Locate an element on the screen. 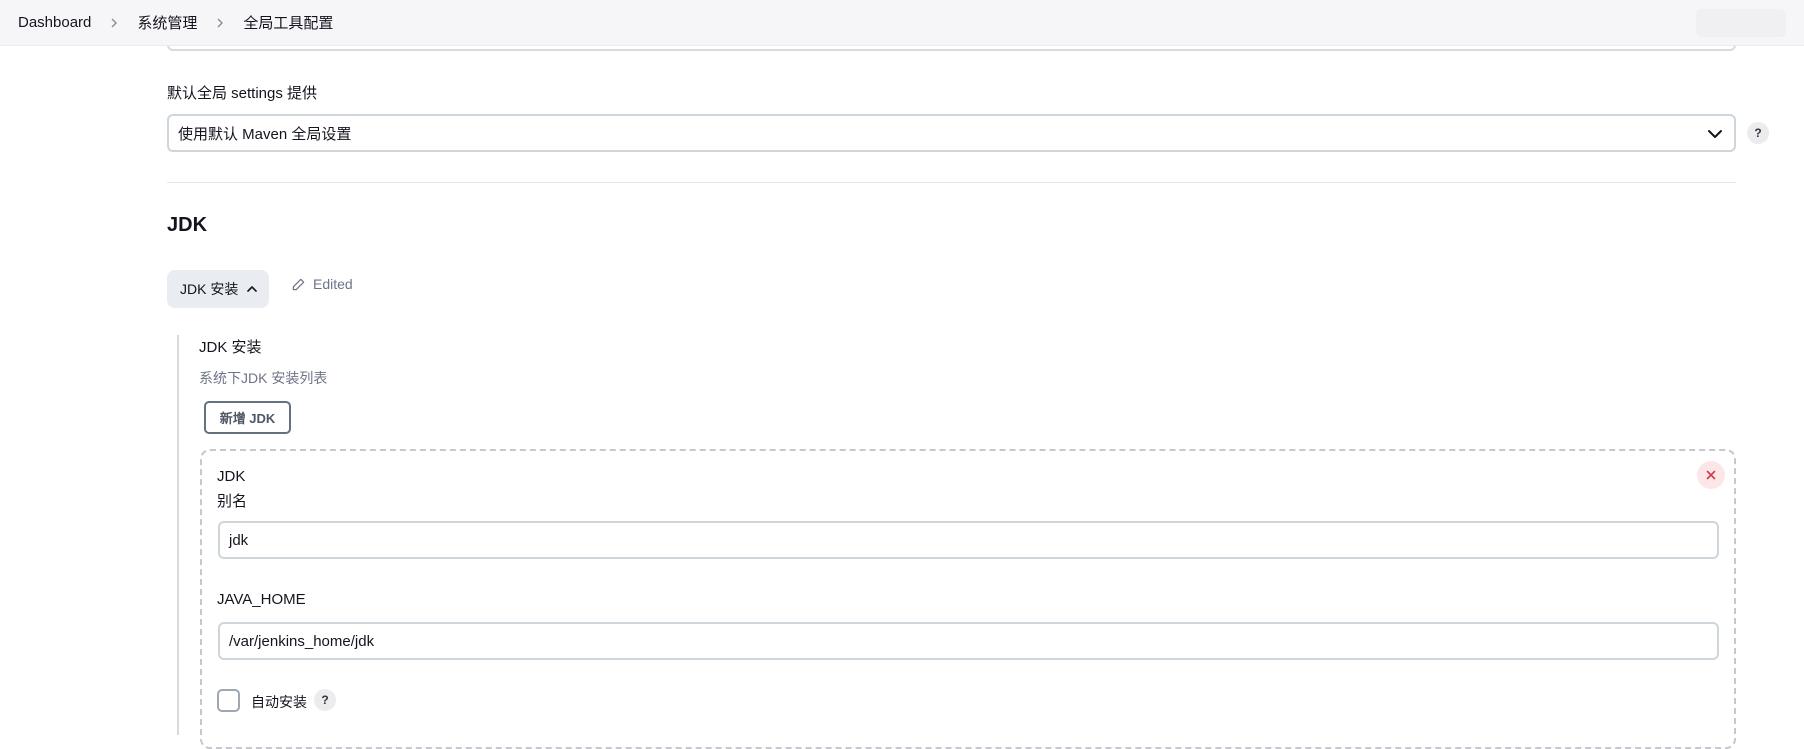 The image size is (1804, 749). breadcrumb-global-tool-config: 全局工具配置 is located at coordinates (288, 22).